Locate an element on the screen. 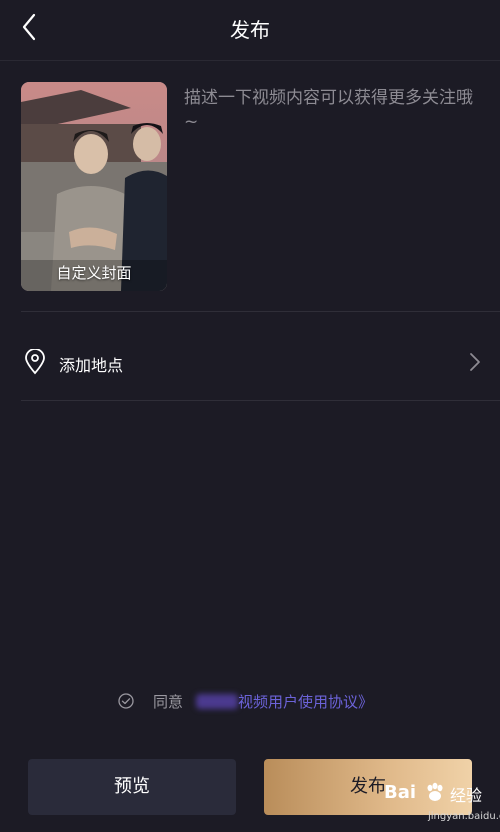 Image resolution: width=500 pixels, height=832 pixels. cover-image is located at coordinates (94, 186).